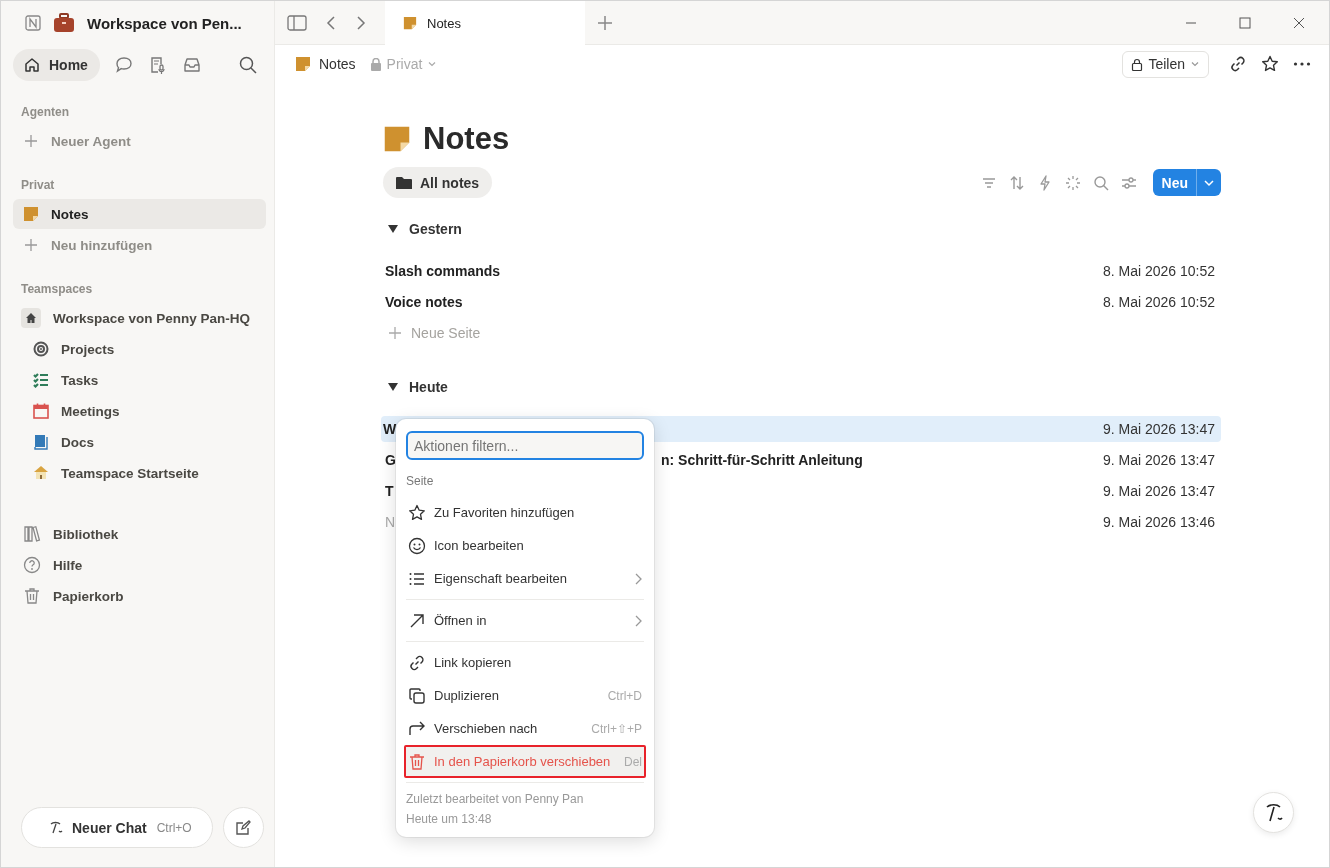 The image size is (1330, 868). What do you see at coordinates (139, 442) in the screenshot?
I see `teamspace-page-item: Docs` at bounding box center [139, 442].